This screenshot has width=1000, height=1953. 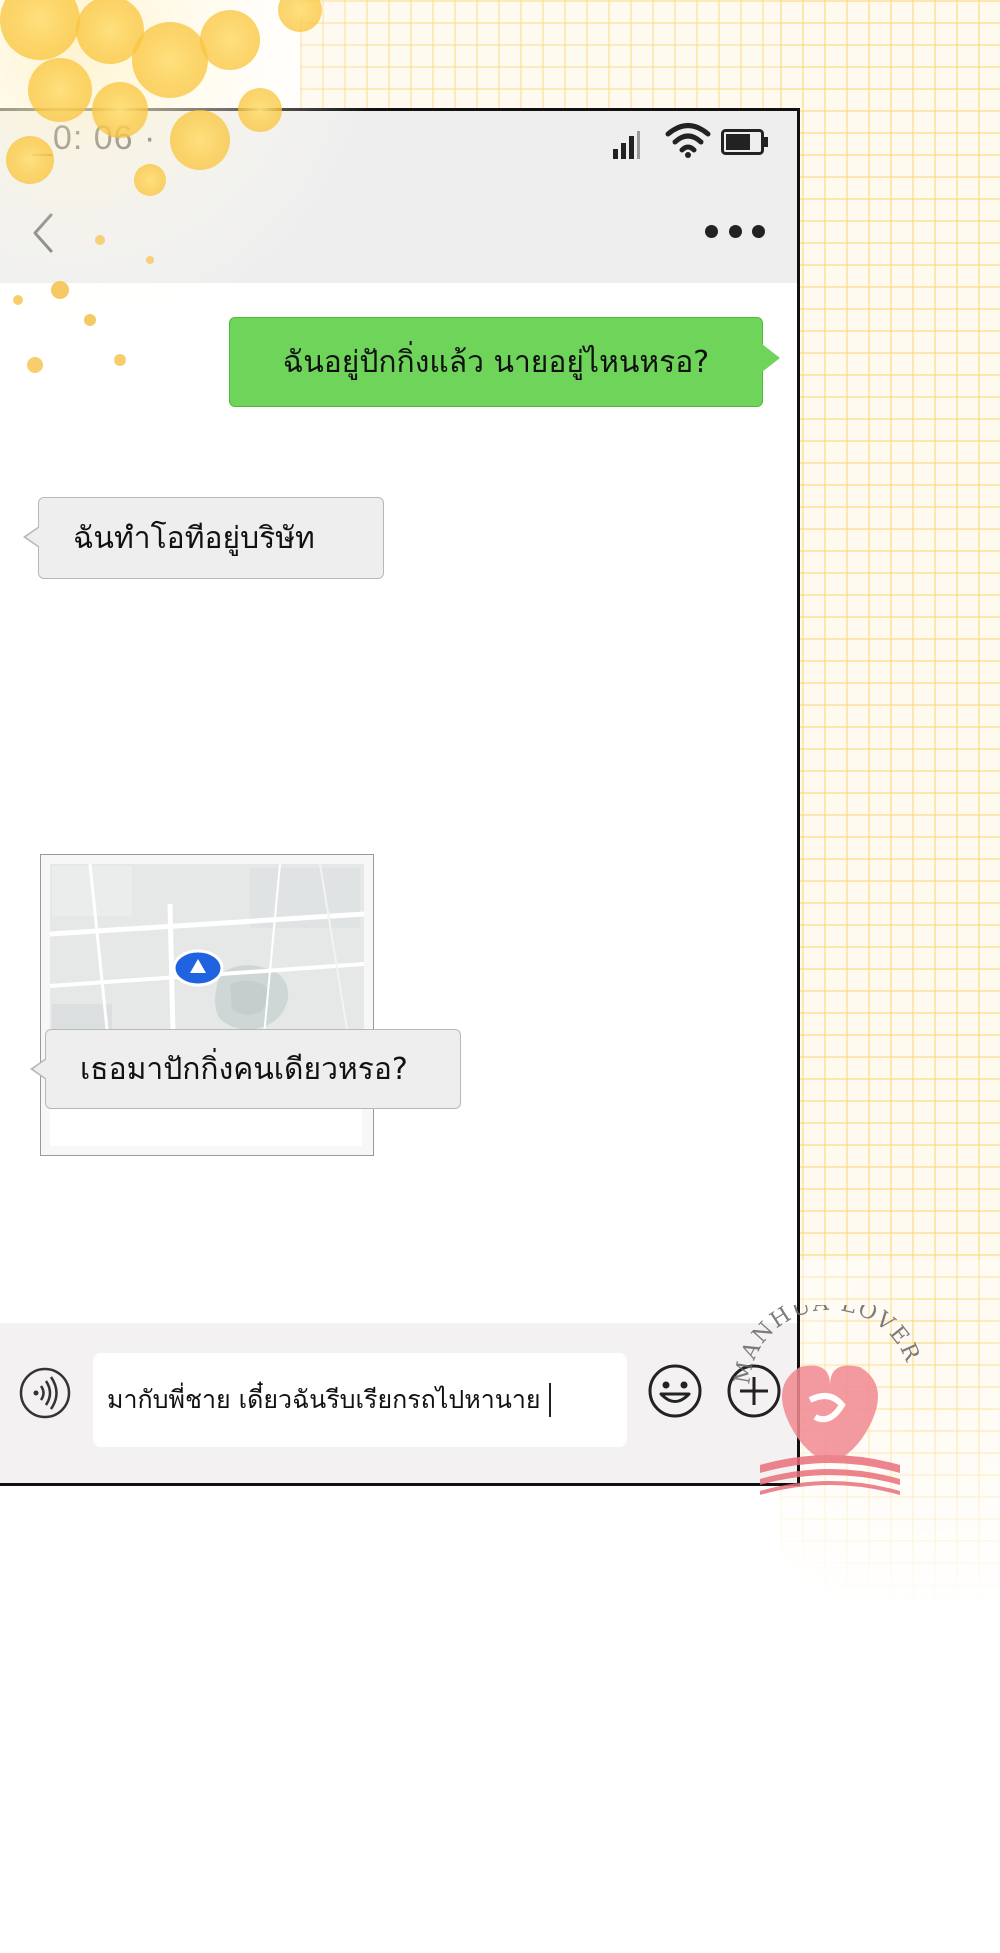 I want to click on battery-icon, so click(x=744, y=142).